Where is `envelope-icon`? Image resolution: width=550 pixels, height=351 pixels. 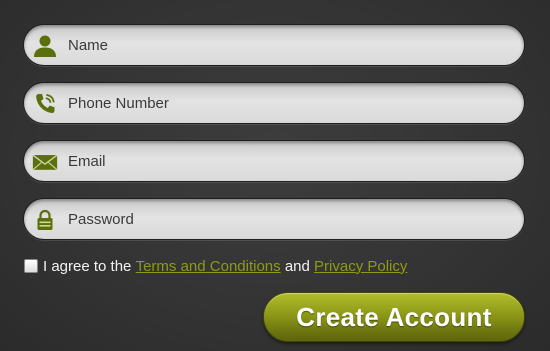 envelope-icon is located at coordinates (45, 162).